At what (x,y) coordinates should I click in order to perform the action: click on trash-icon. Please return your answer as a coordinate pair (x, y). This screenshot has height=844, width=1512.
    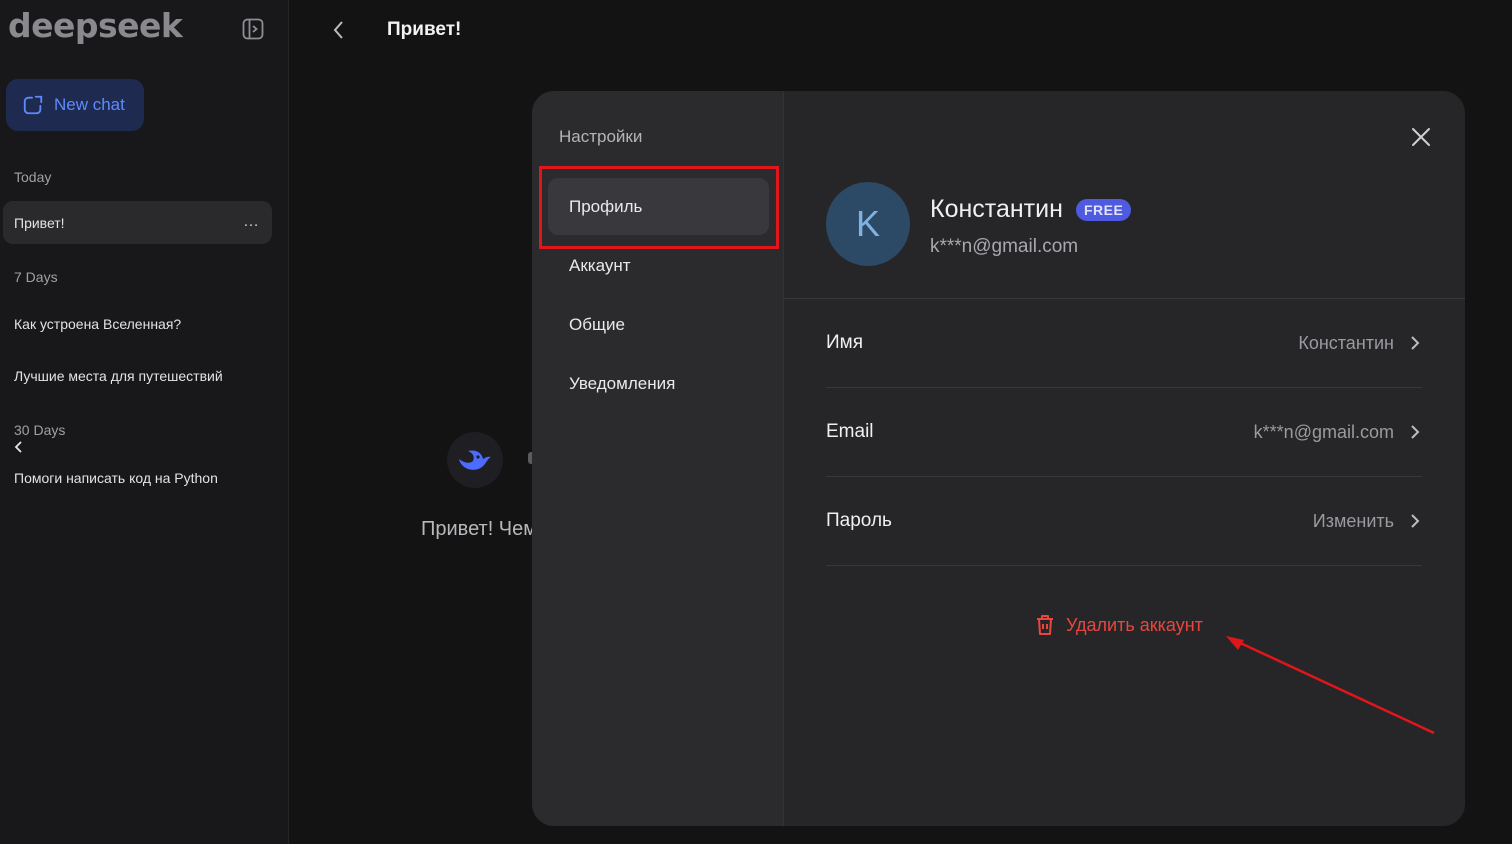
    Looking at the image, I should click on (1045, 625).